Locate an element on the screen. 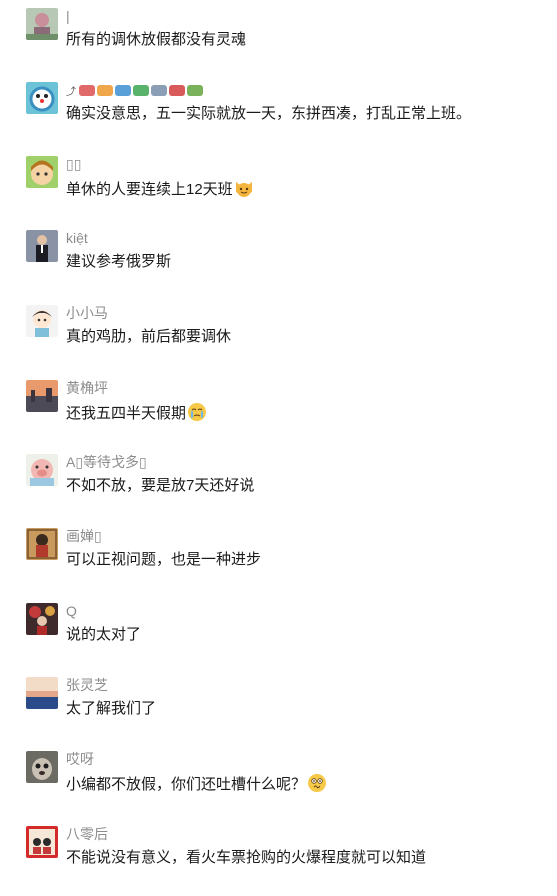 This screenshot has width=557, height=896. comment-text: 不能说没有意义，看火车票抢购的火爆程度就可以知道 is located at coordinates (246, 857).